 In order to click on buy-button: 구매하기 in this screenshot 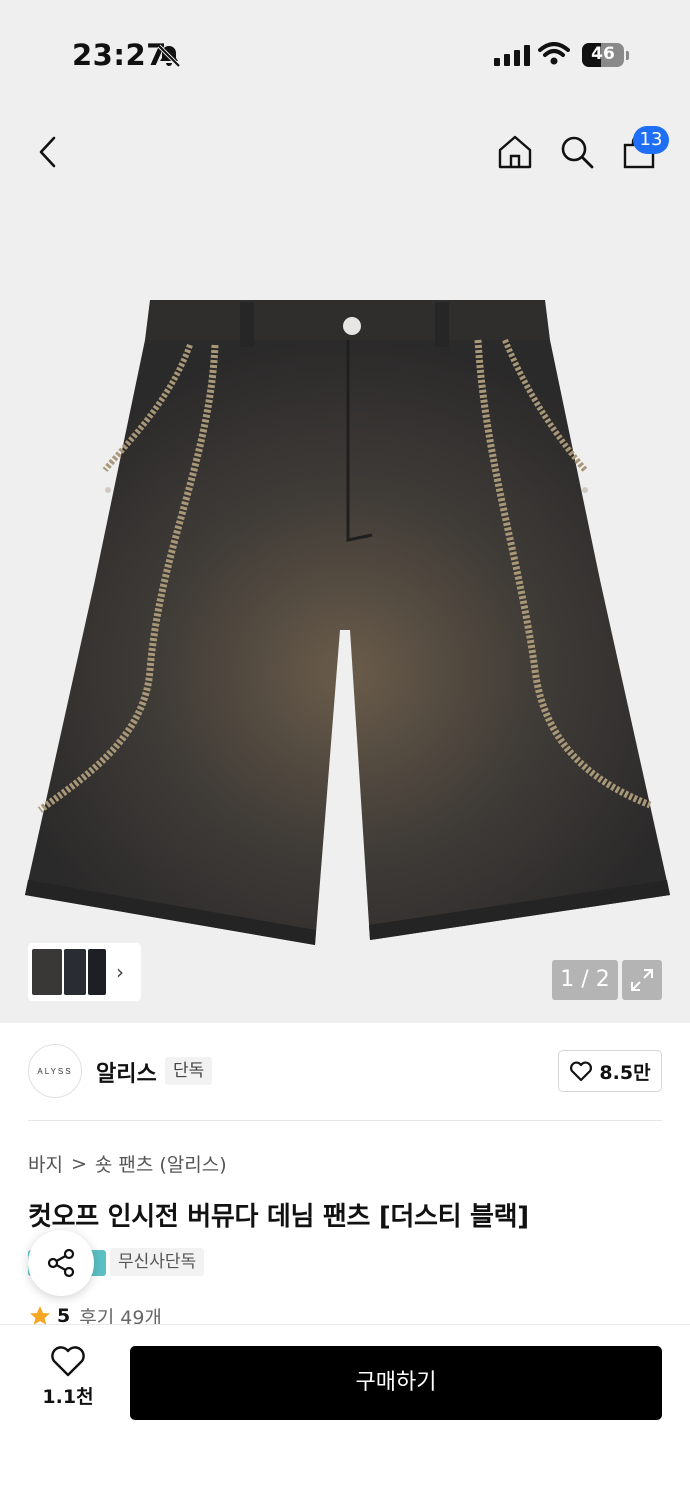, I will do `click(396, 1383)`.